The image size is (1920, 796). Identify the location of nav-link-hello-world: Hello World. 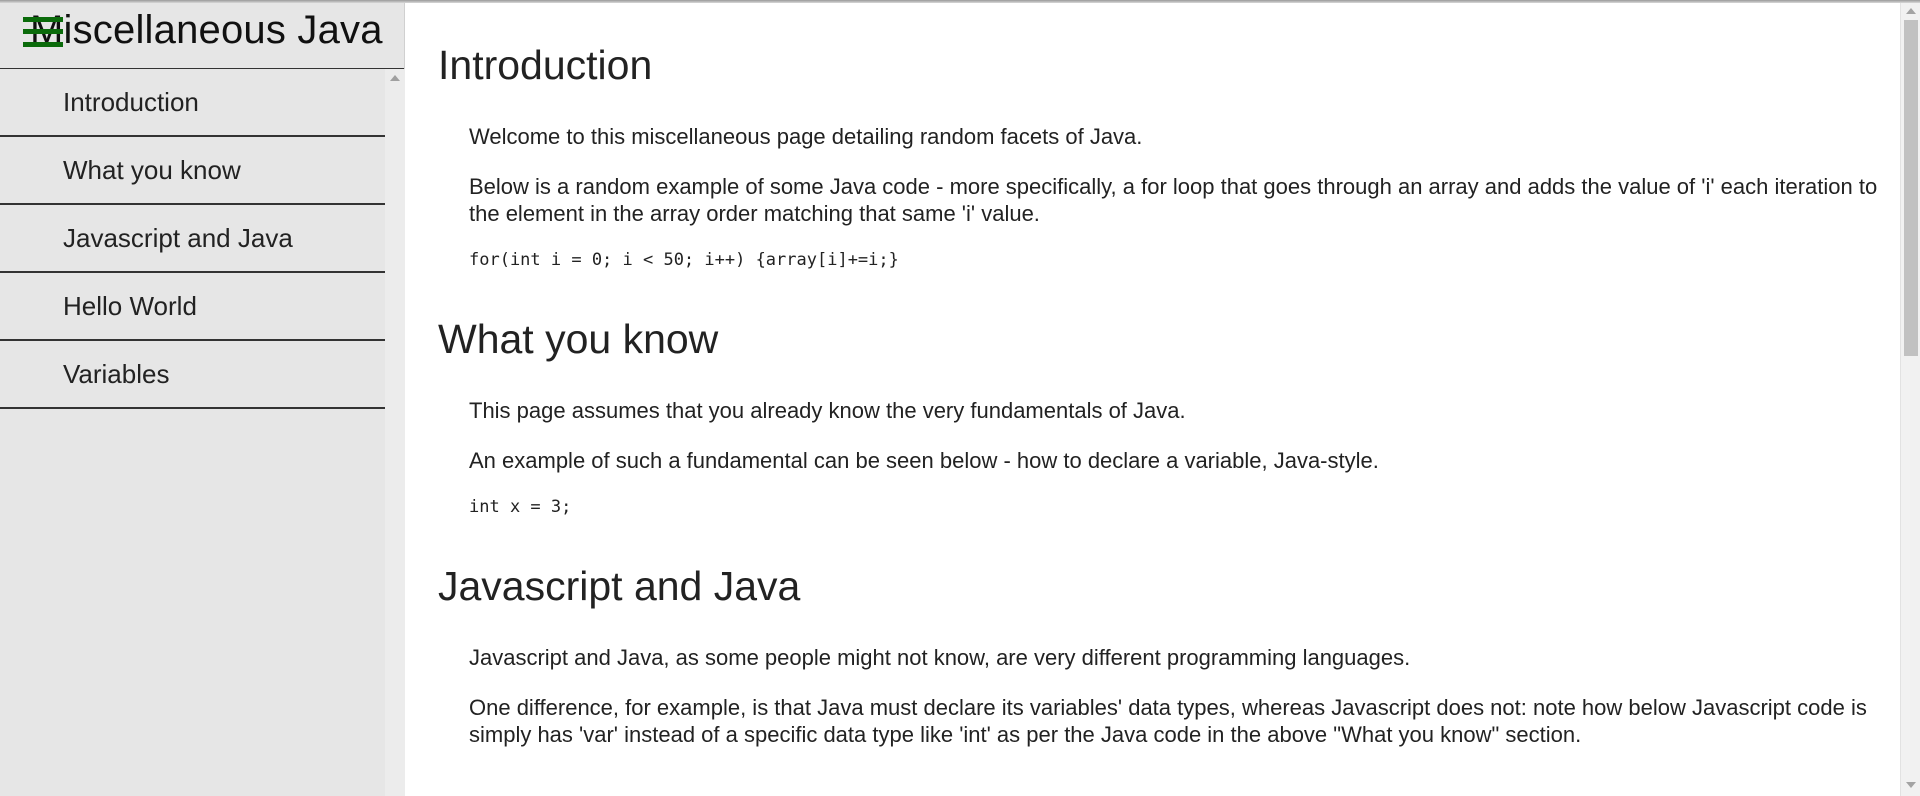
(192, 307).